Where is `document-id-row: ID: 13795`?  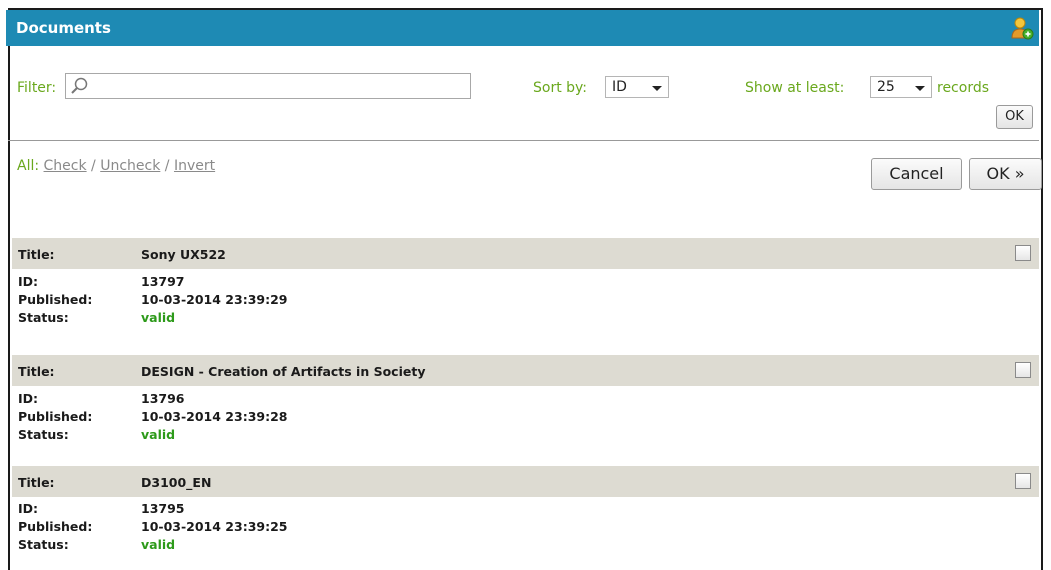
document-id-row: ID: 13795 is located at coordinates (462, 508).